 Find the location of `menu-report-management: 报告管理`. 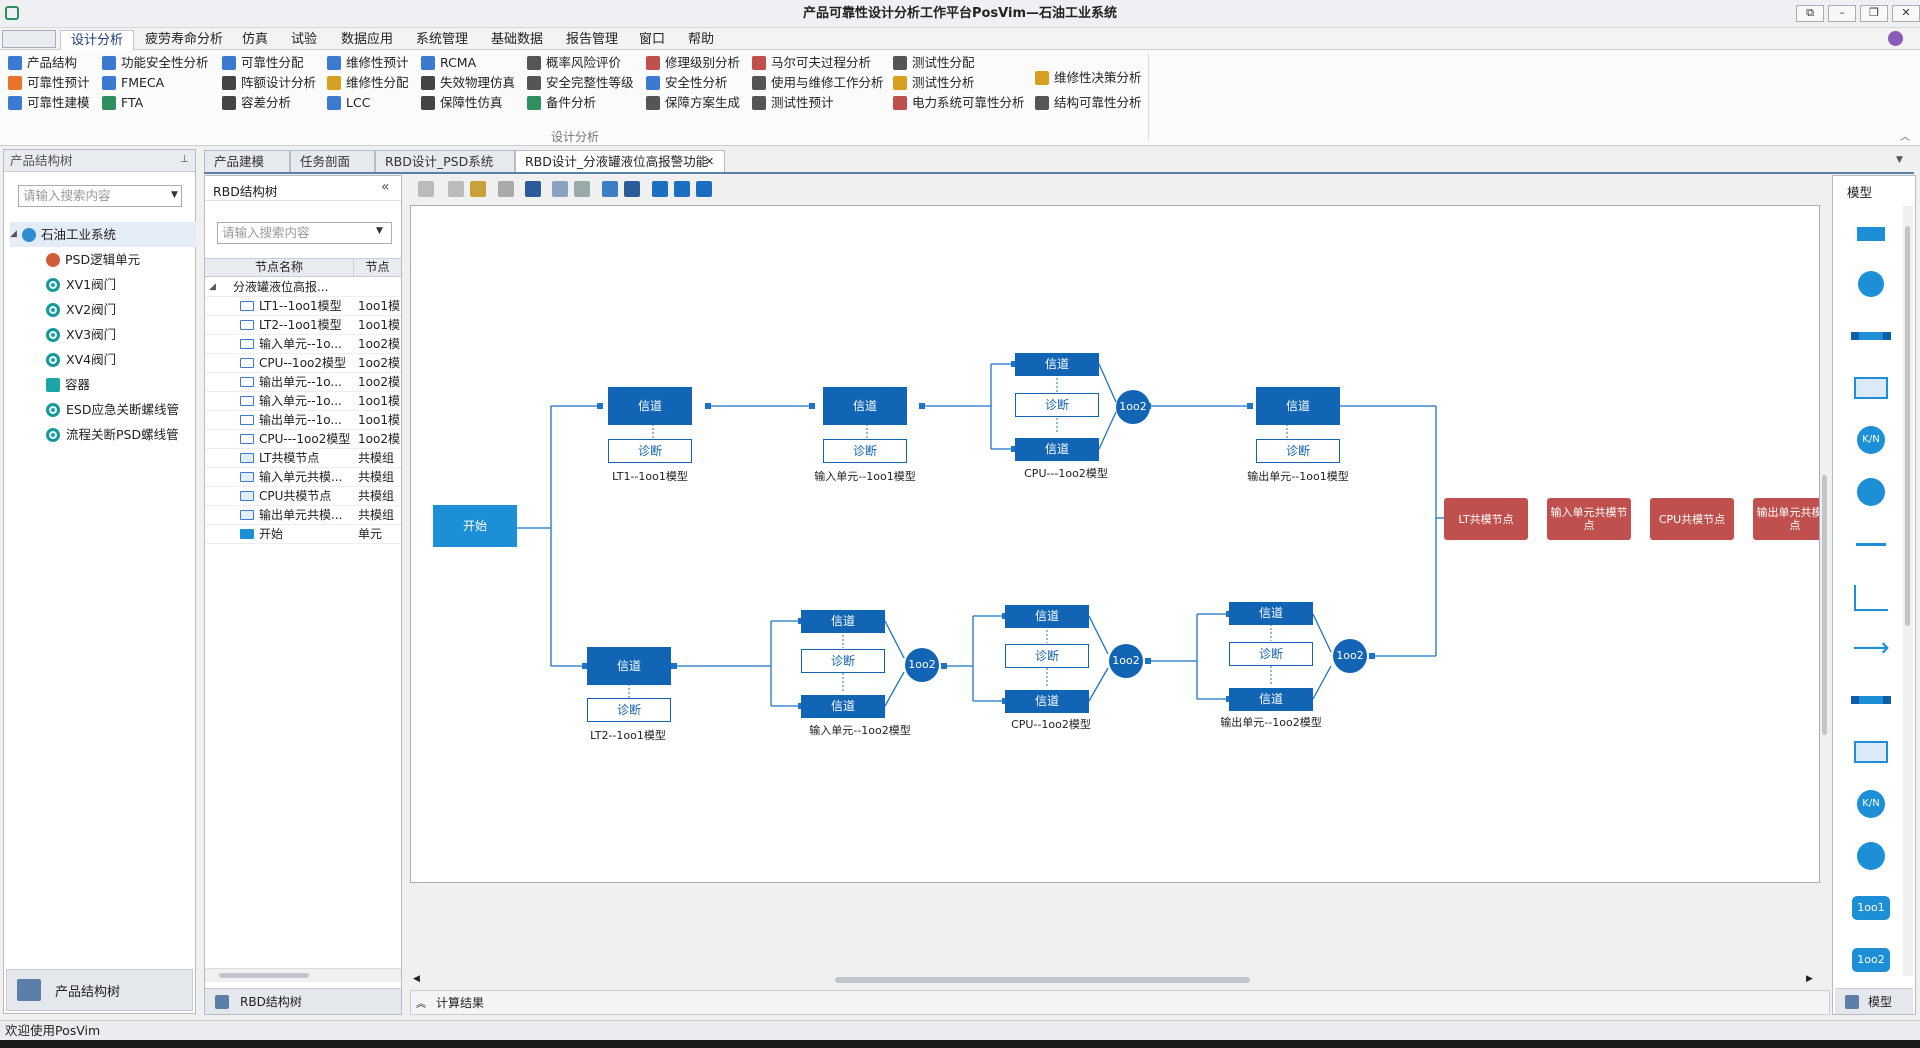

menu-report-management: 报告管理 is located at coordinates (592, 40).